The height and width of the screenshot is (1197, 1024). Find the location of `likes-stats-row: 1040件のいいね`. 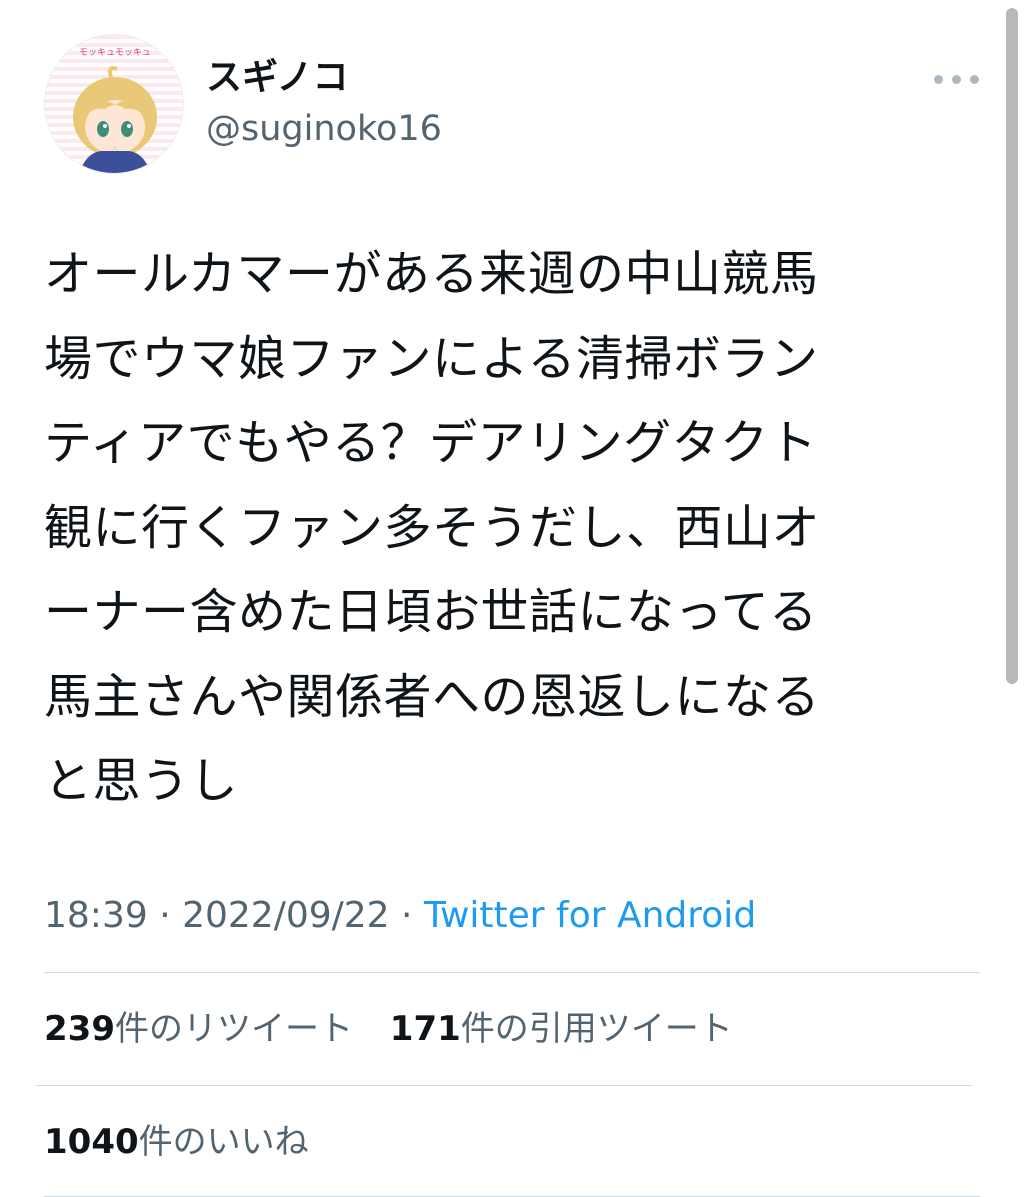

likes-stats-row: 1040件のいいね is located at coordinates (176, 1142).